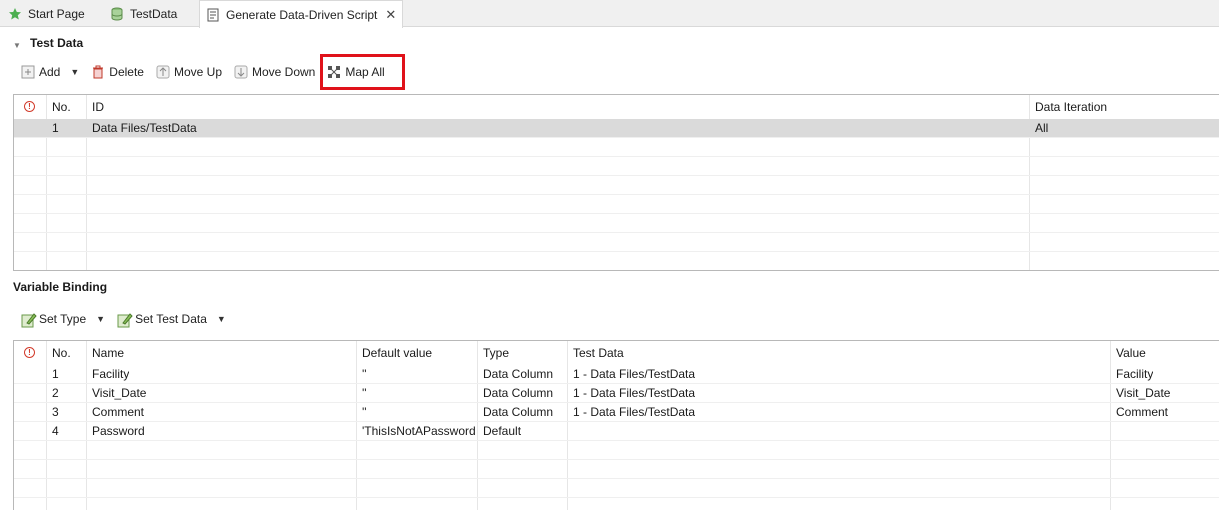 The image size is (1219, 510). What do you see at coordinates (570, 431) in the screenshot?
I see `row-test-data` at bounding box center [570, 431].